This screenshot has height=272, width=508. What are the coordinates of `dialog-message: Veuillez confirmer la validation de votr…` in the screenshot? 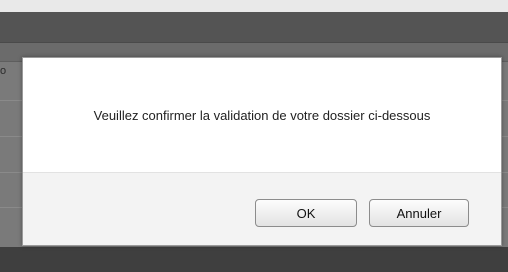 It's located at (262, 115).